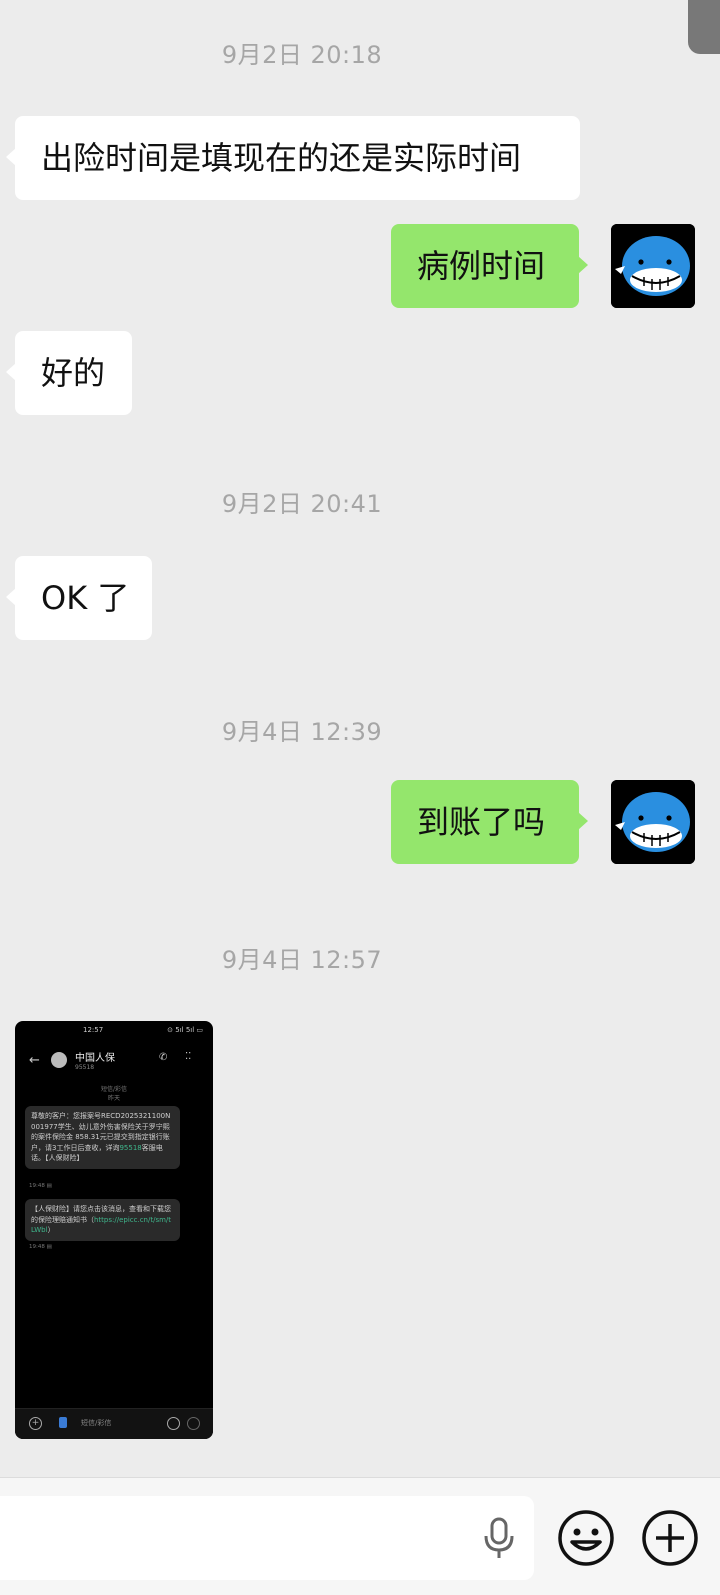 The width and height of the screenshot is (720, 1595). What do you see at coordinates (93, 1030) in the screenshot?
I see `status-time: 12:57` at bounding box center [93, 1030].